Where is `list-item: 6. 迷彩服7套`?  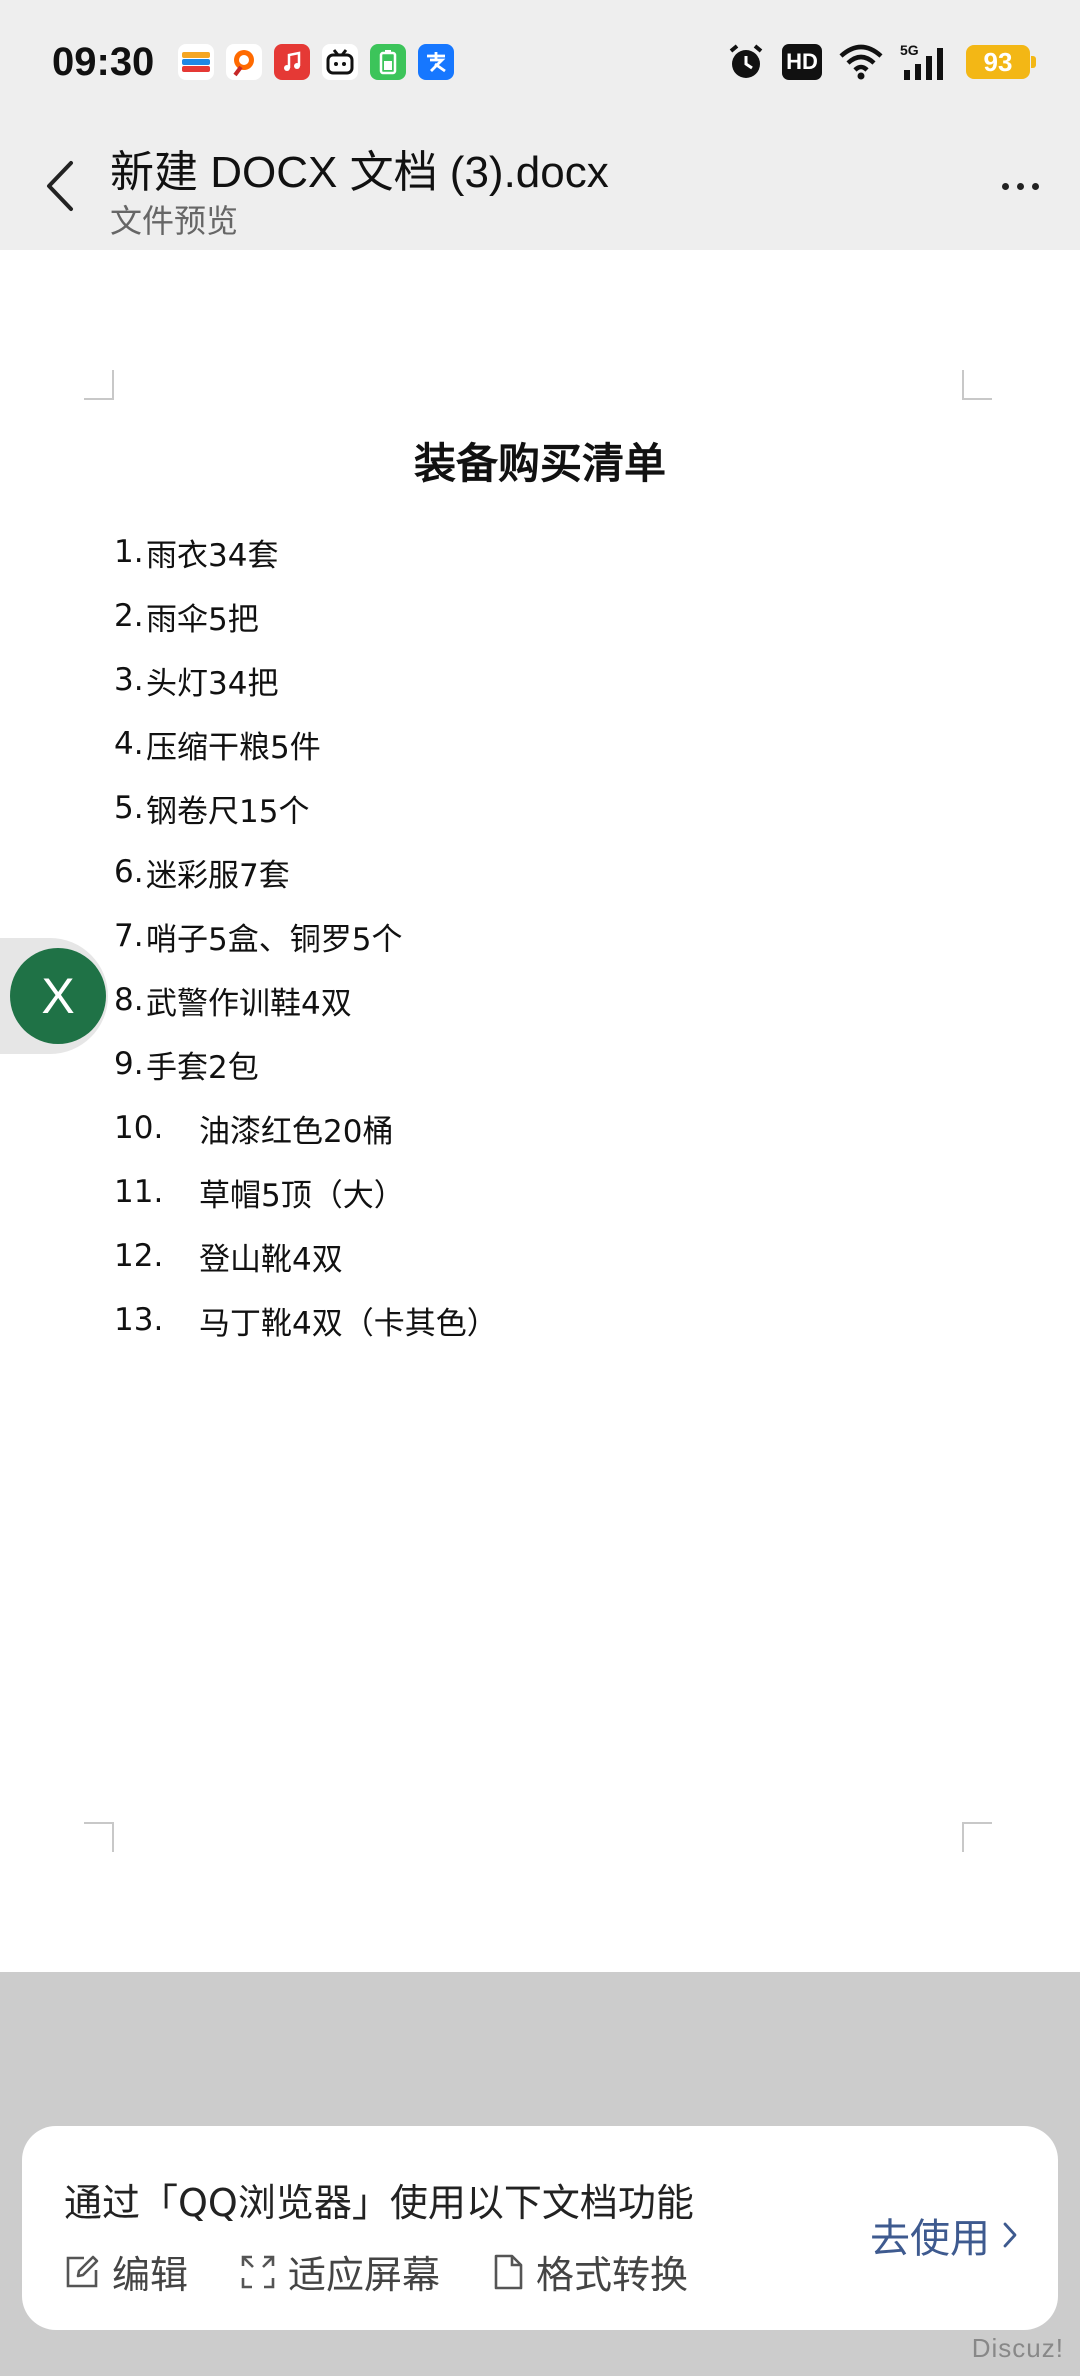
list-item: 6. 迷彩服7套 is located at coordinates (306, 872).